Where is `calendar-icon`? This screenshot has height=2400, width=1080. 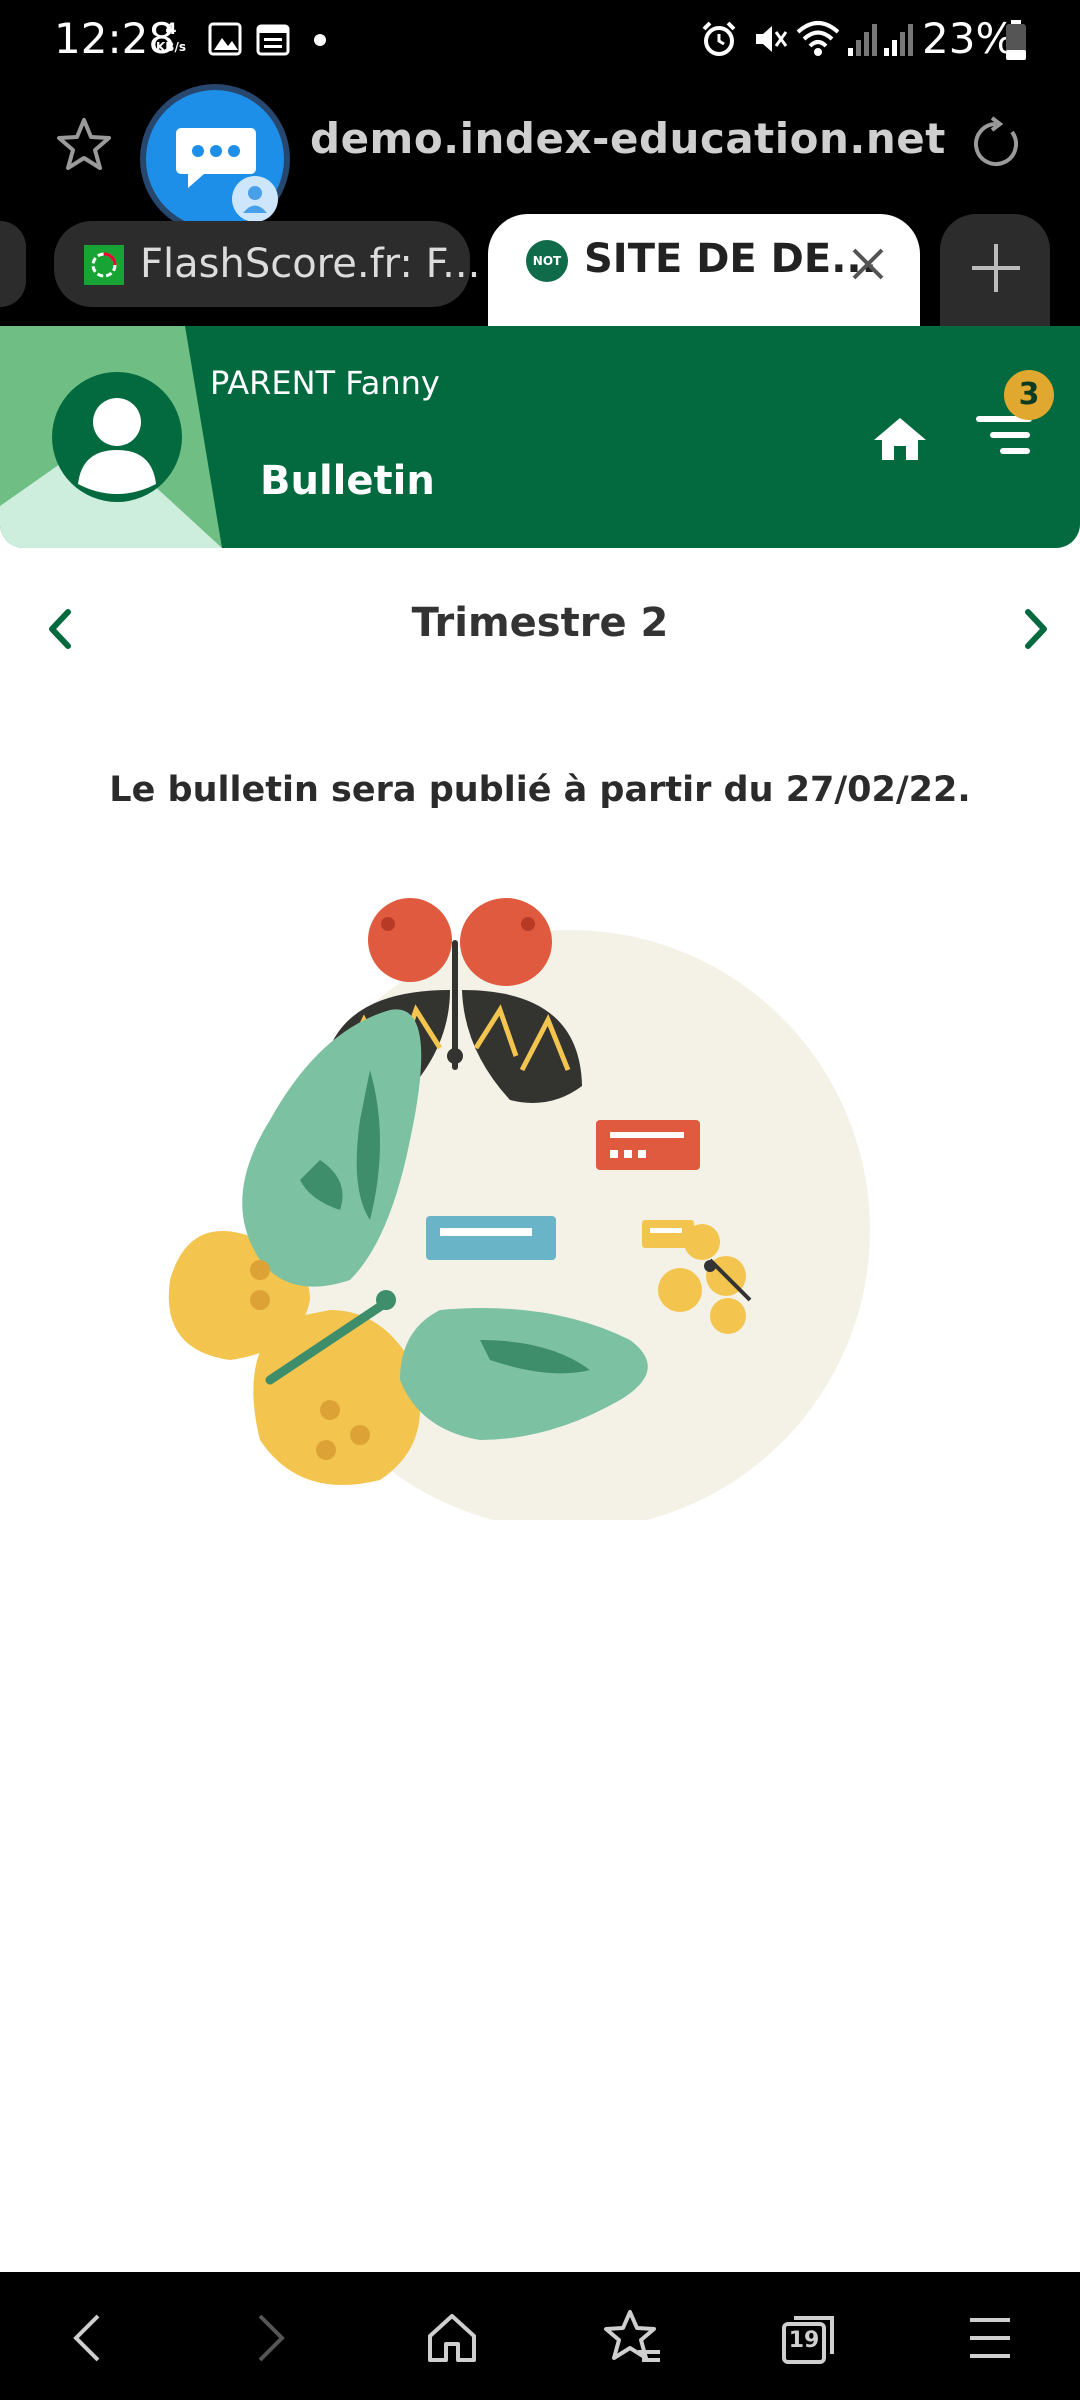 calendar-icon is located at coordinates (273, 40).